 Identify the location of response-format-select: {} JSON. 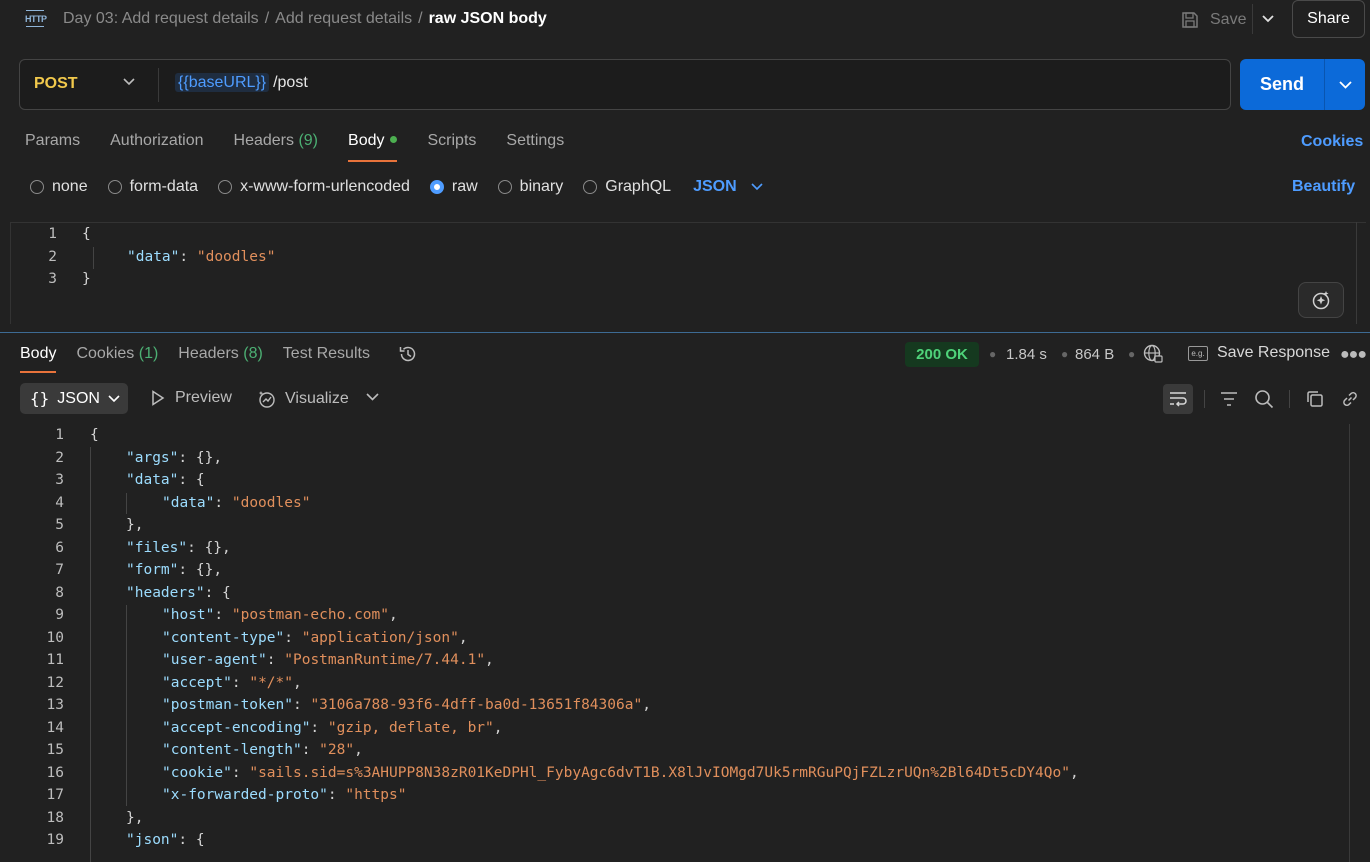
(74, 398).